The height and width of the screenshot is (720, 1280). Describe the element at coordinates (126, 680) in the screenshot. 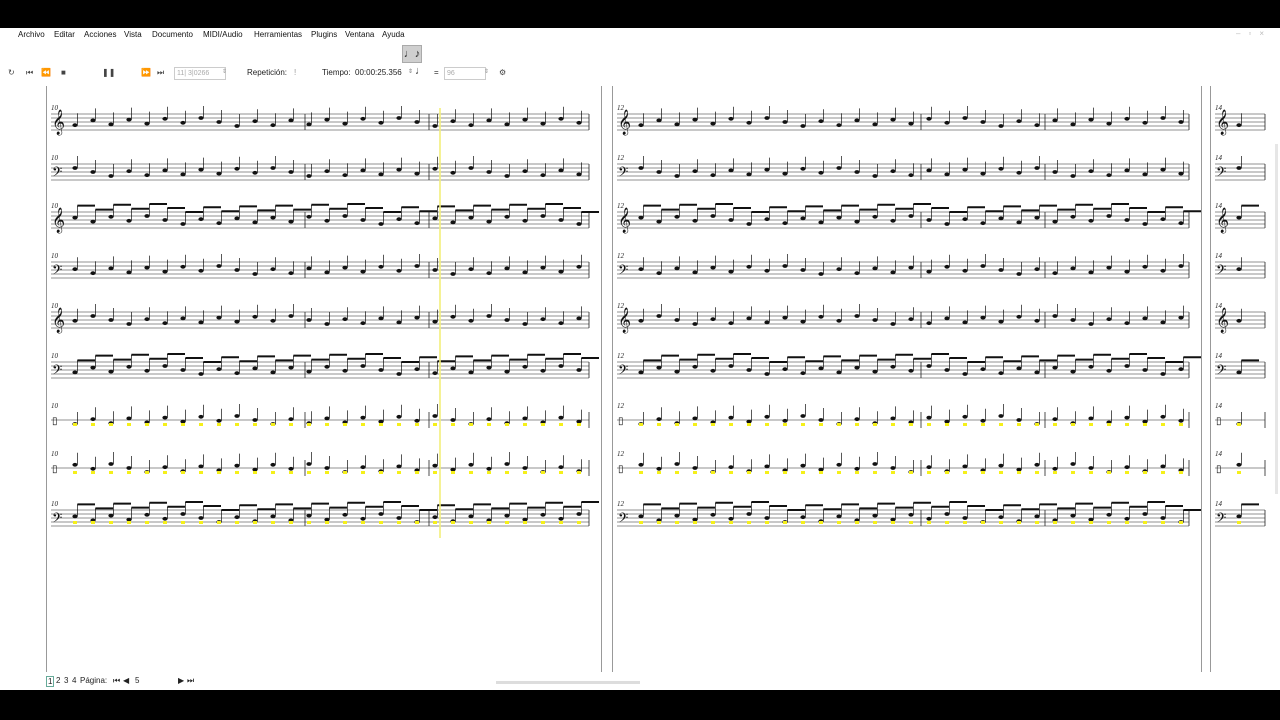

I see `prev-page-icon: ◀` at that location.